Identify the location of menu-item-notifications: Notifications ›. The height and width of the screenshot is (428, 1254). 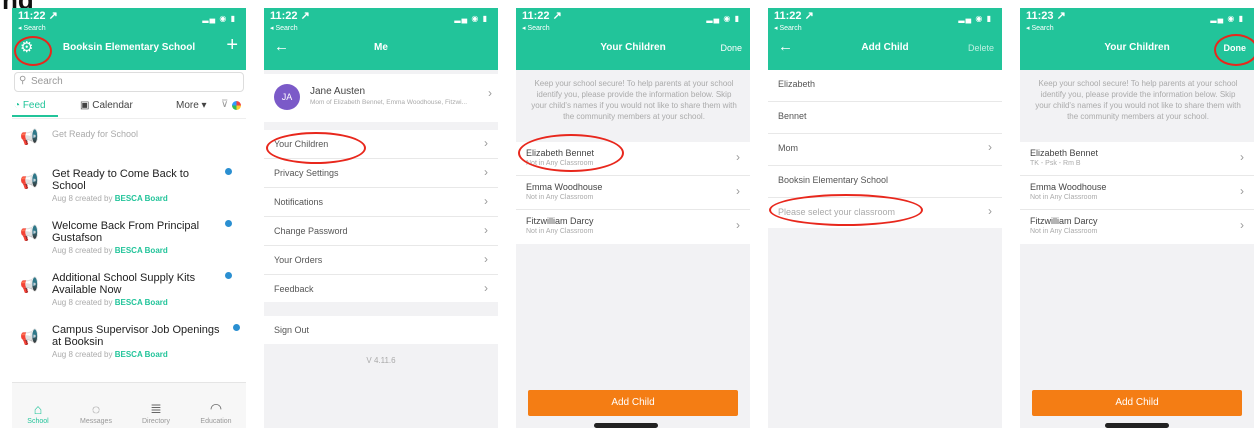
(381, 202).